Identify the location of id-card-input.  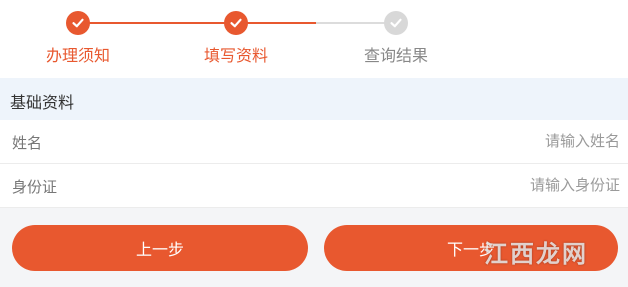
(470, 185).